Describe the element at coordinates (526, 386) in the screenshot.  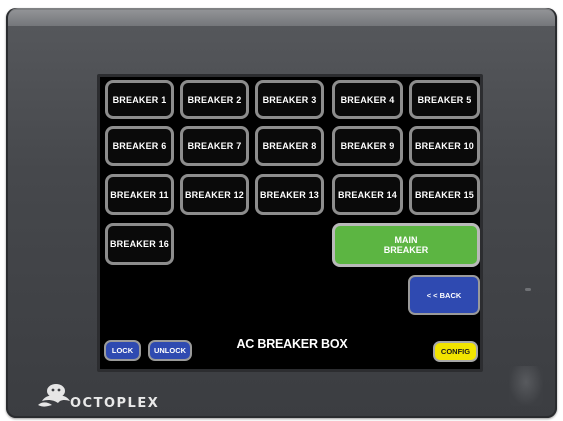
I see `device-corner-shadow` at that location.